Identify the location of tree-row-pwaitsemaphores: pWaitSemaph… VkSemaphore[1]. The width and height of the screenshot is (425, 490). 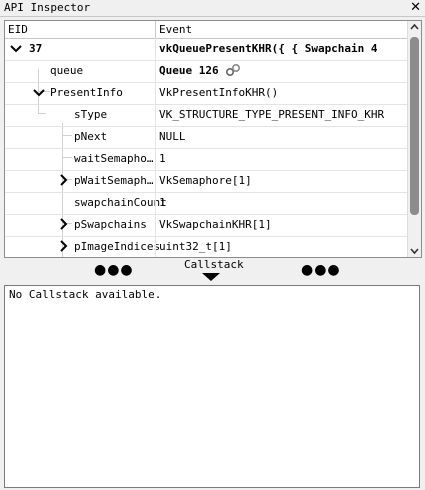
(206, 181).